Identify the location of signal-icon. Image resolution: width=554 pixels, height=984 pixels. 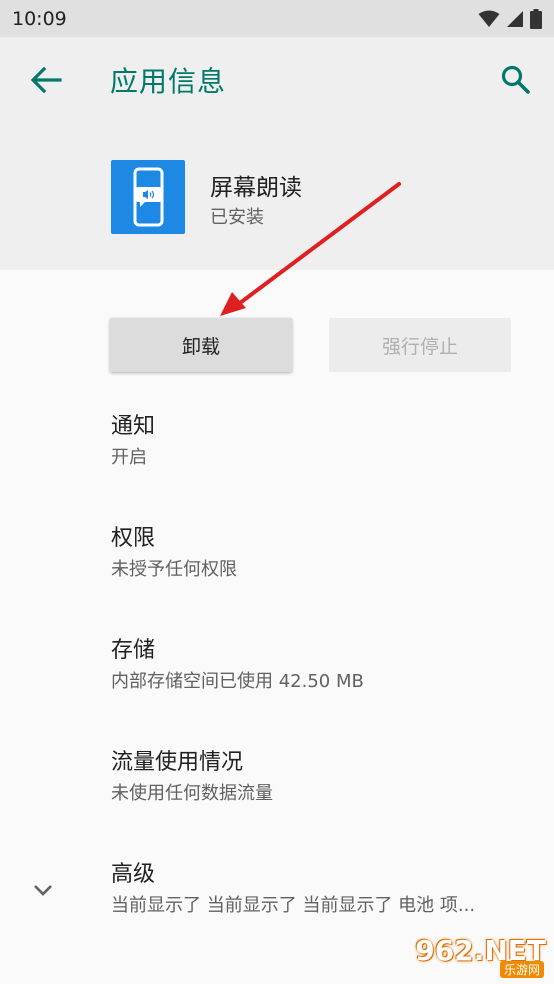
(515, 19).